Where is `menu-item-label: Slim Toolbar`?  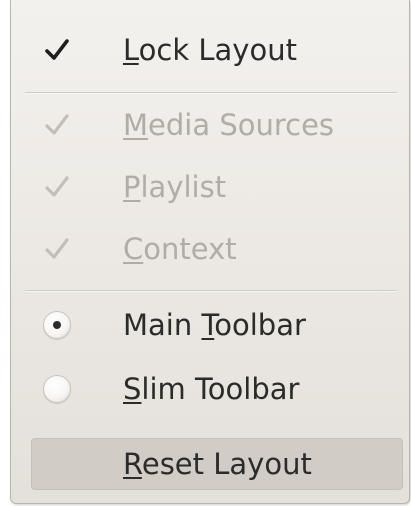 menu-item-label: Slim Toolbar is located at coordinates (211, 389).